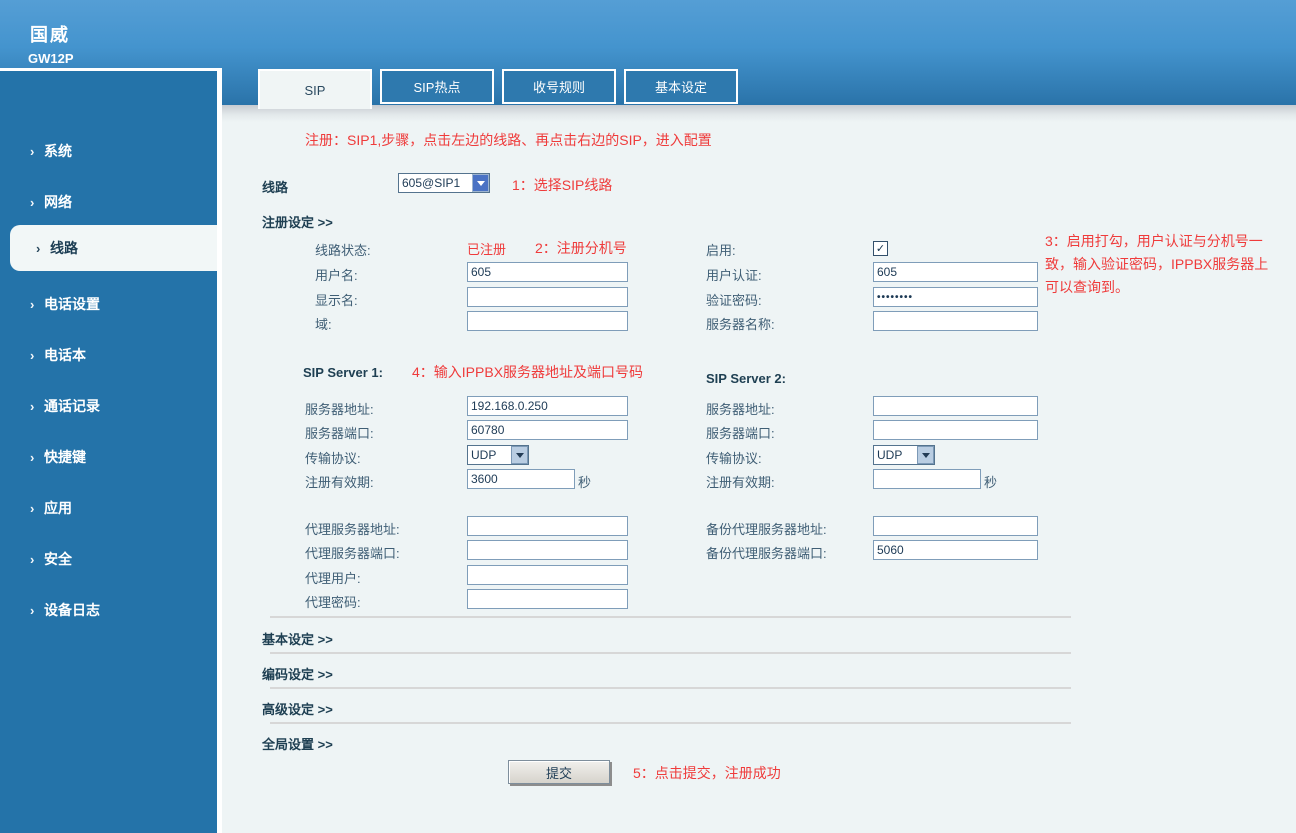 This screenshot has width=1296, height=833. Describe the element at coordinates (72, 304) in the screenshot. I see `sidebar-item-label: 电话设置` at that location.